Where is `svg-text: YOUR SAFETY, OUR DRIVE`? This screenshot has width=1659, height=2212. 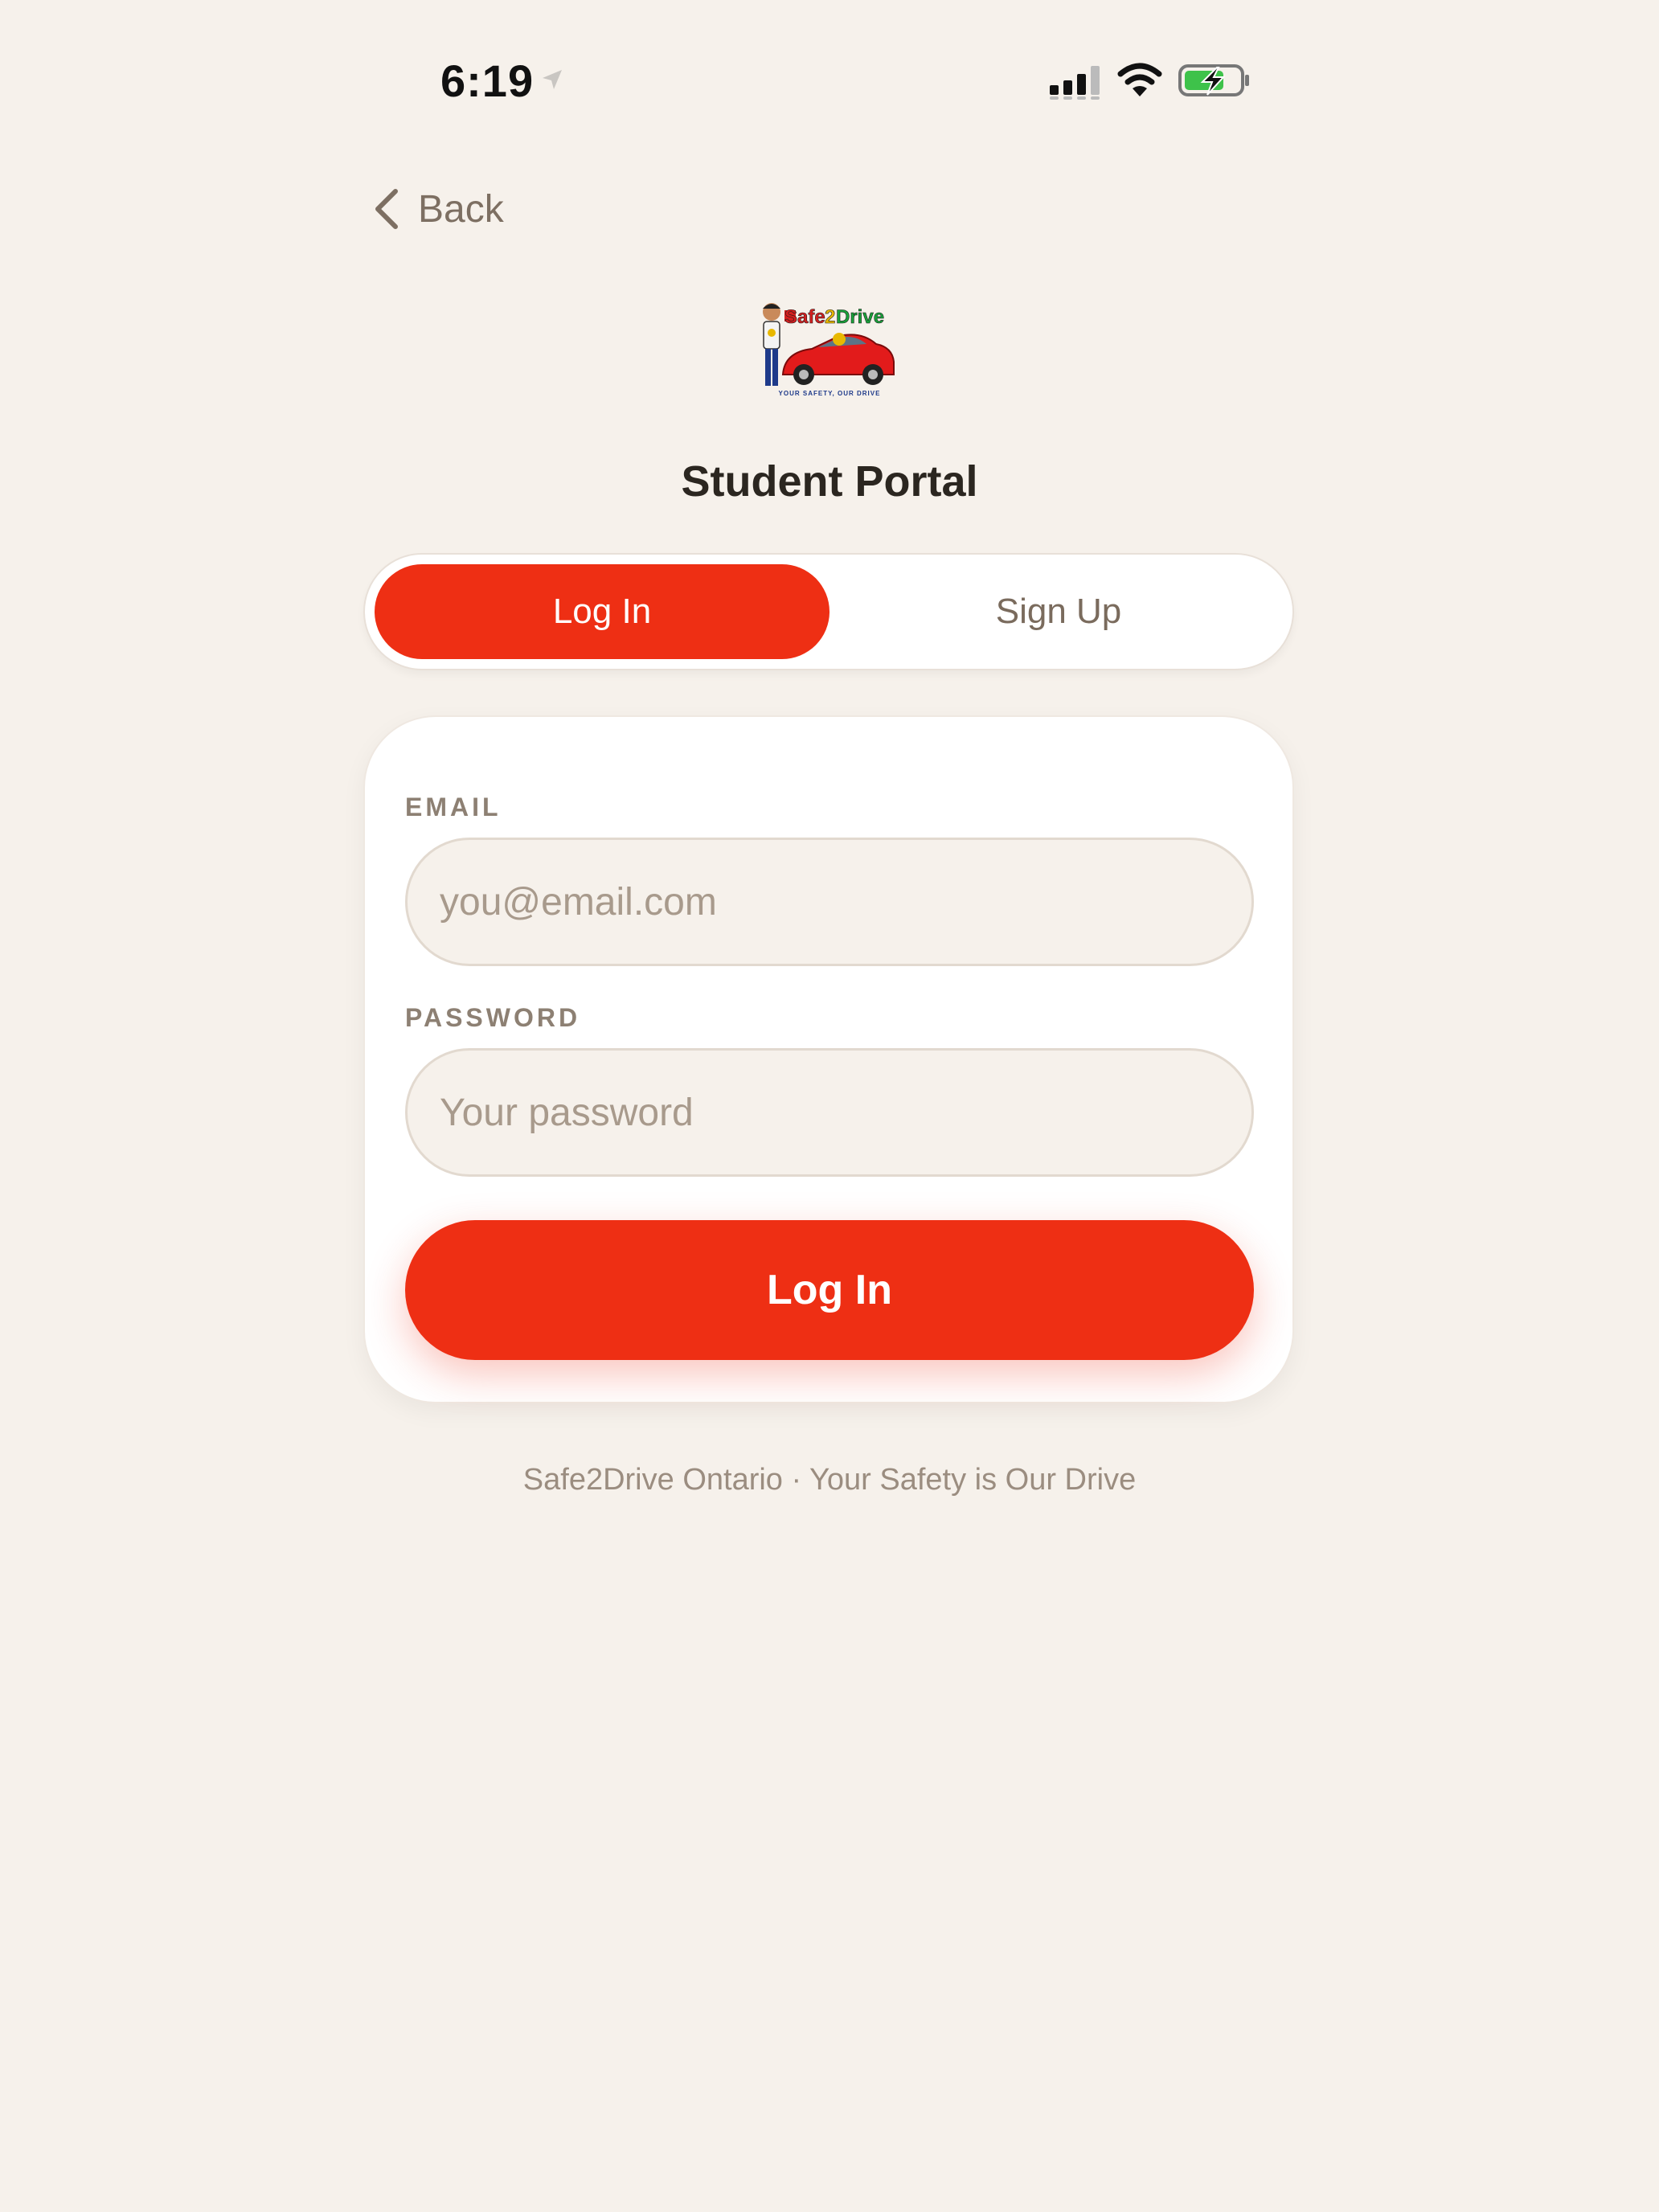 svg-text: YOUR SAFETY, OUR DRIVE is located at coordinates (830, 393).